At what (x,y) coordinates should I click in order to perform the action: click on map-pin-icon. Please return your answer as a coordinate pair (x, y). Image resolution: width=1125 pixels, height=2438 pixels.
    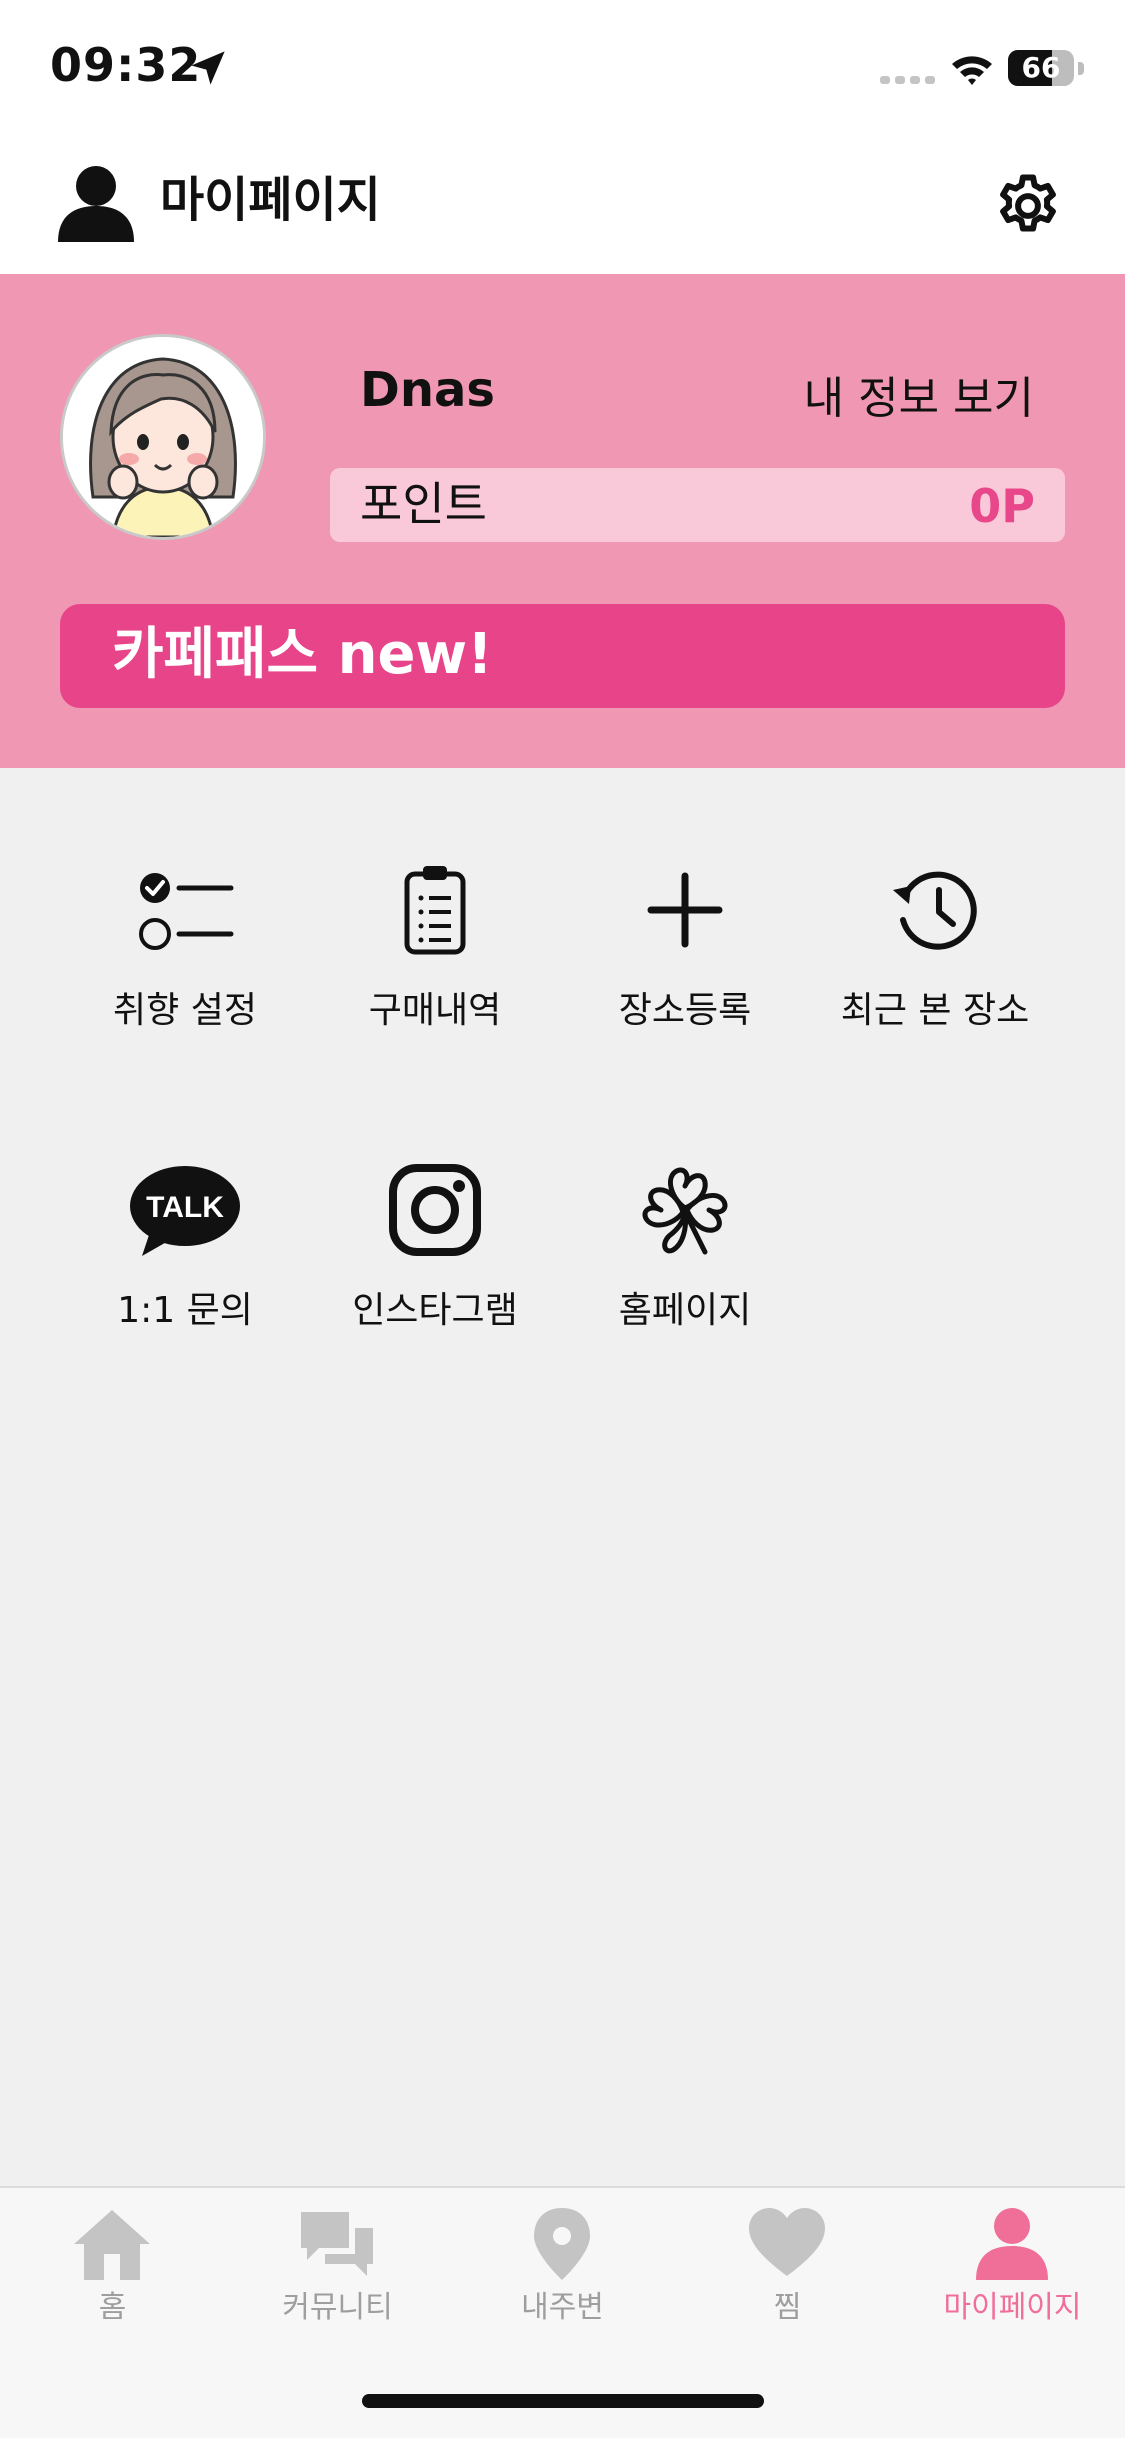
    Looking at the image, I should click on (562, 2244).